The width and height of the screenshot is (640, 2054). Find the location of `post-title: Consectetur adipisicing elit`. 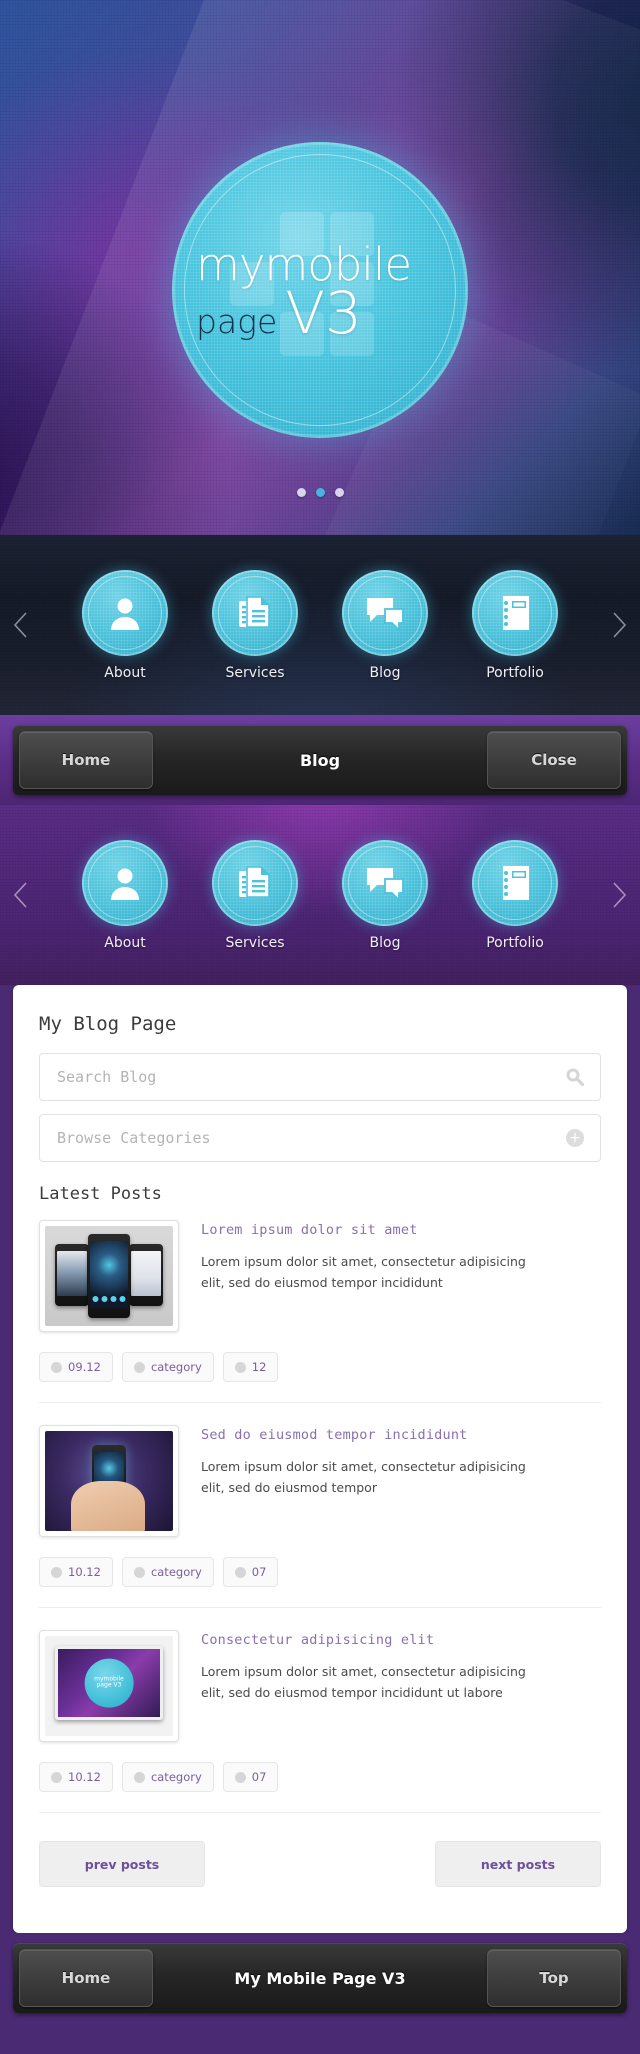

post-title: Consectetur adipisicing elit is located at coordinates (401, 1640).